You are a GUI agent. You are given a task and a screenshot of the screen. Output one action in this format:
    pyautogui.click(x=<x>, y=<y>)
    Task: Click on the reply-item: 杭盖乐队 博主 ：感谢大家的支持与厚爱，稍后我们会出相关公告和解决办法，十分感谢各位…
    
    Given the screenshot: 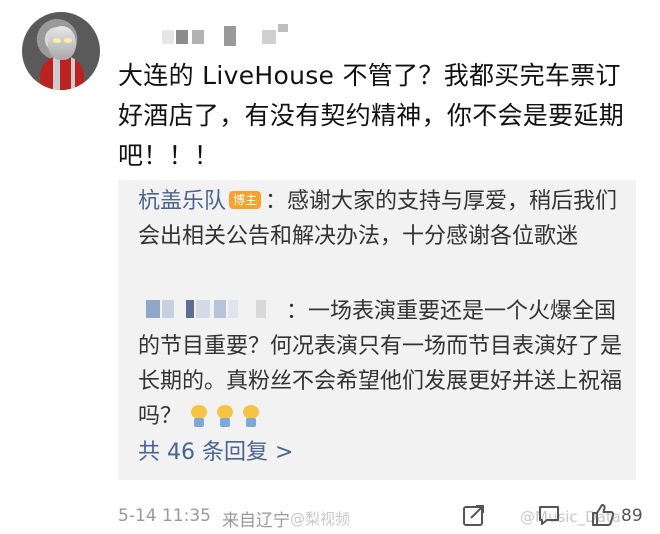 What is the action you would take?
    pyautogui.click(x=383, y=219)
    